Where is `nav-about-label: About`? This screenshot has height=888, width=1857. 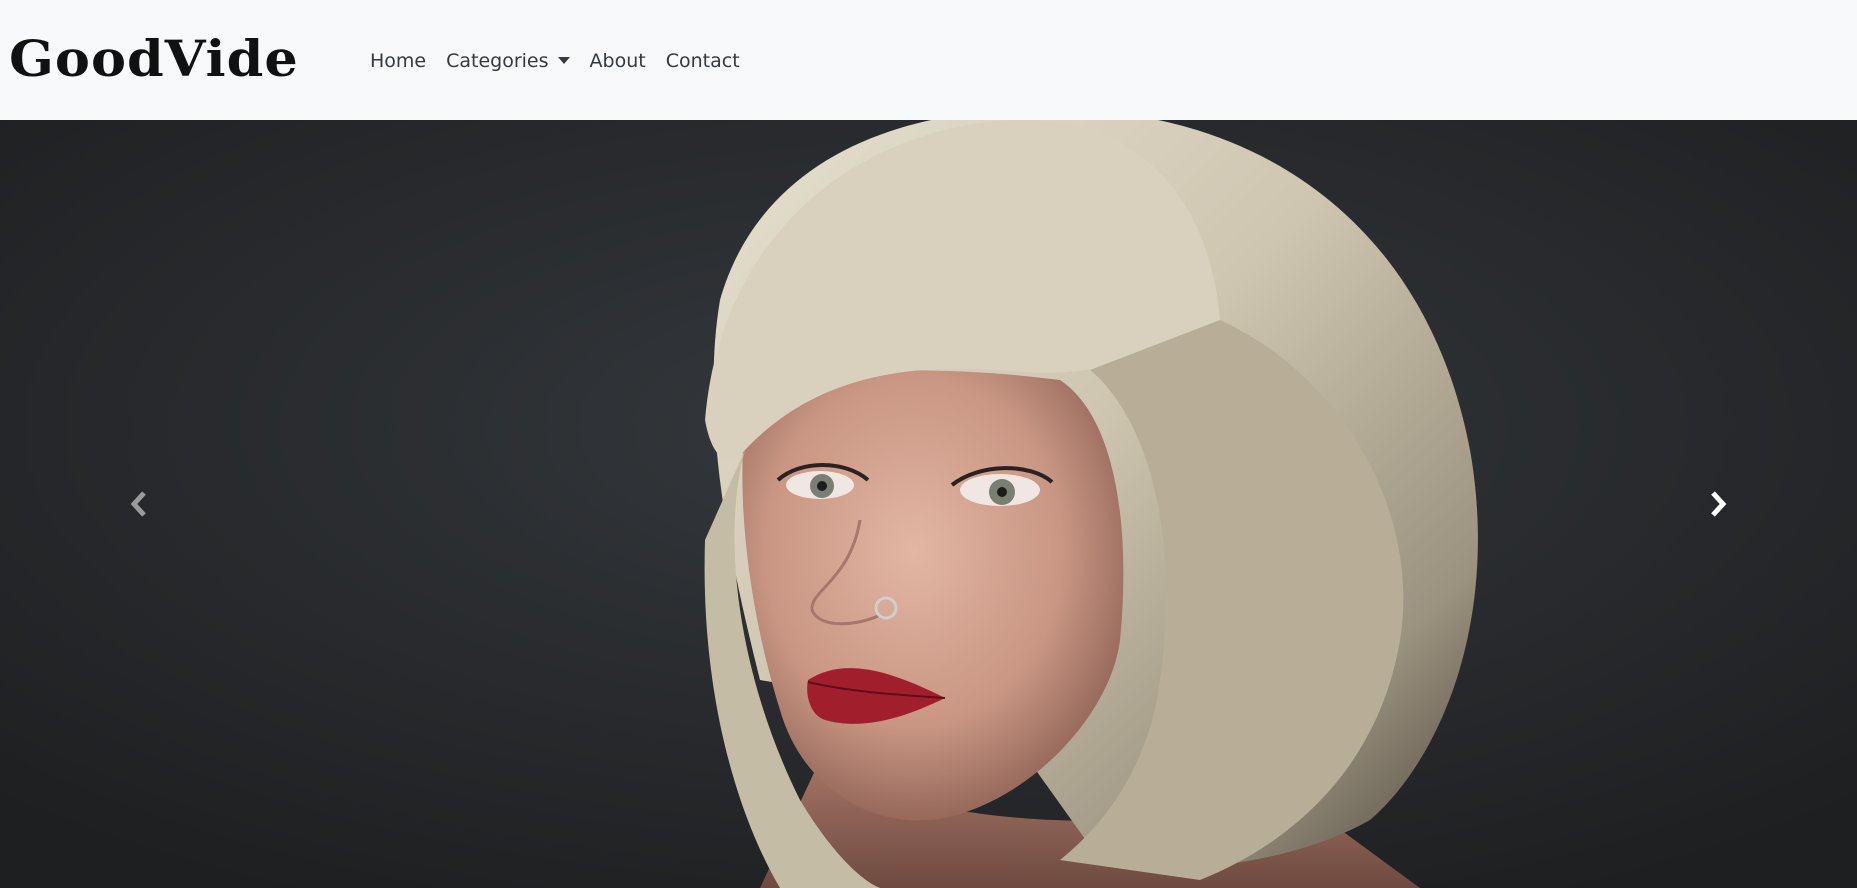 nav-about-label: About is located at coordinates (617, 61).